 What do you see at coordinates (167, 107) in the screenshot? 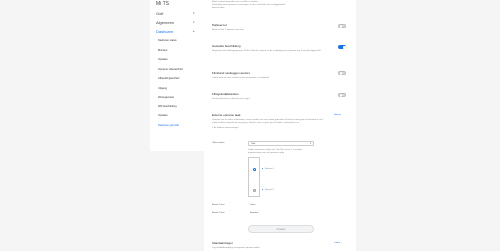
I see `sidebar-subitem: Wifi beschikking` at bounding box center [167, 107].